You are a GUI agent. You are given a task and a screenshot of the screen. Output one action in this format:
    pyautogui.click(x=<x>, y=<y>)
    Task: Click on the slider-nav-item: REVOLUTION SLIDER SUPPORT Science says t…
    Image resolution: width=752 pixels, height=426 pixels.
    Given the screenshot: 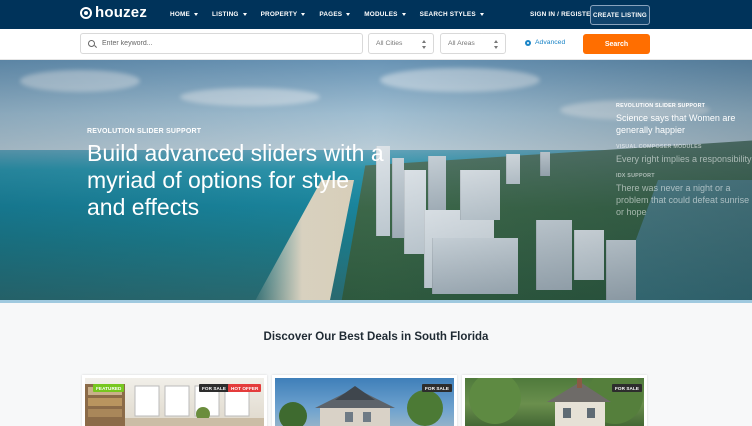 What is the action you would take?
    pyautogui.click(x=684, y=119)
    